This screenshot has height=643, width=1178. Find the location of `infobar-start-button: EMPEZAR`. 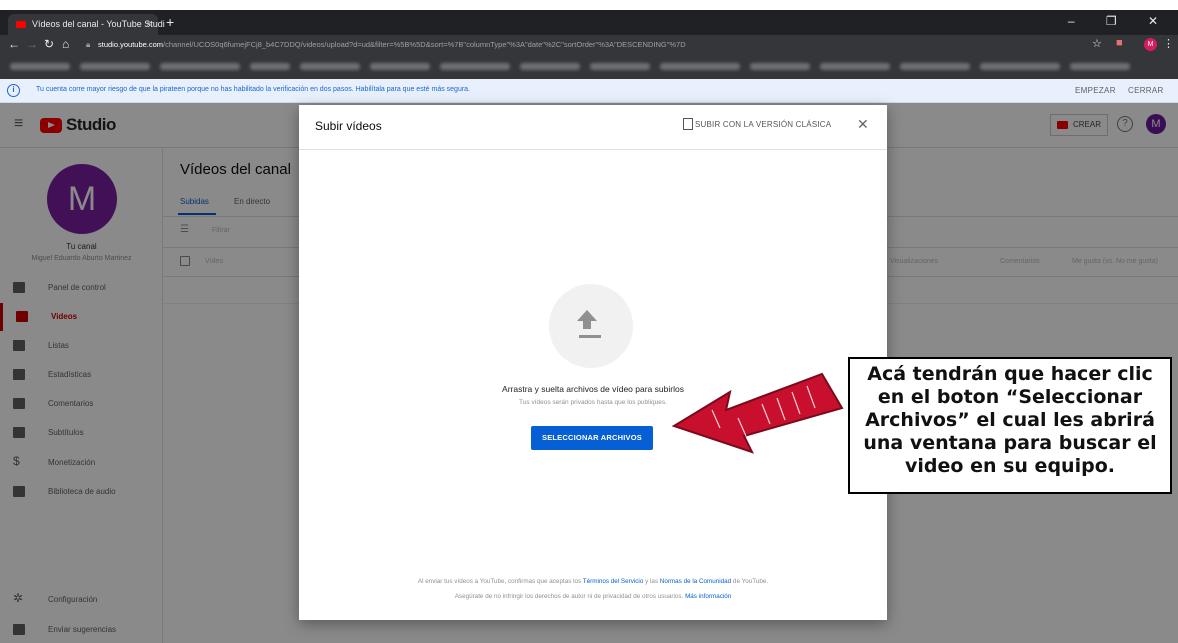

infobar-start-button: EMPEZAR is located at coordinates (1095, 90).